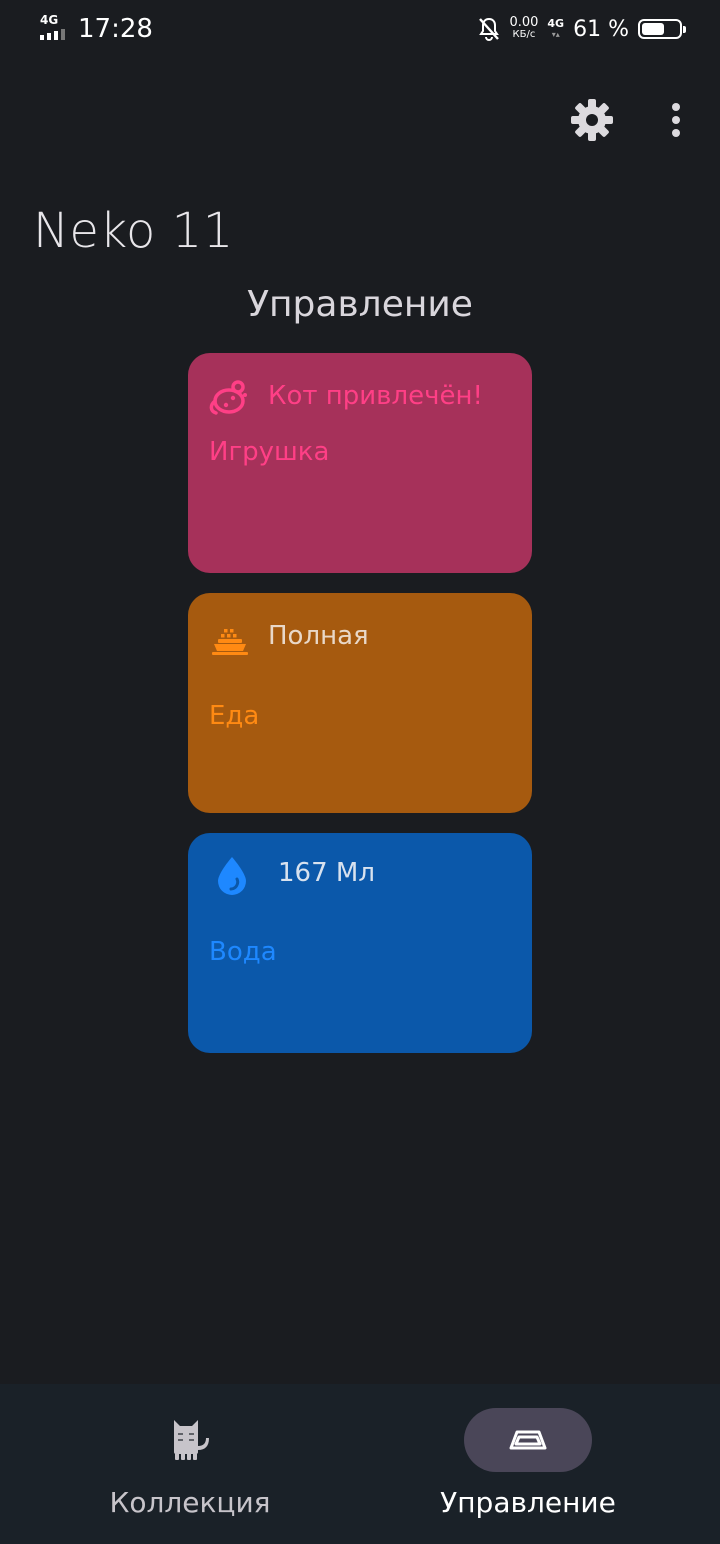  I want to click on status-icons: 0.00 КБ/с 4G ▾▴ 61 %, so click(582, 29).